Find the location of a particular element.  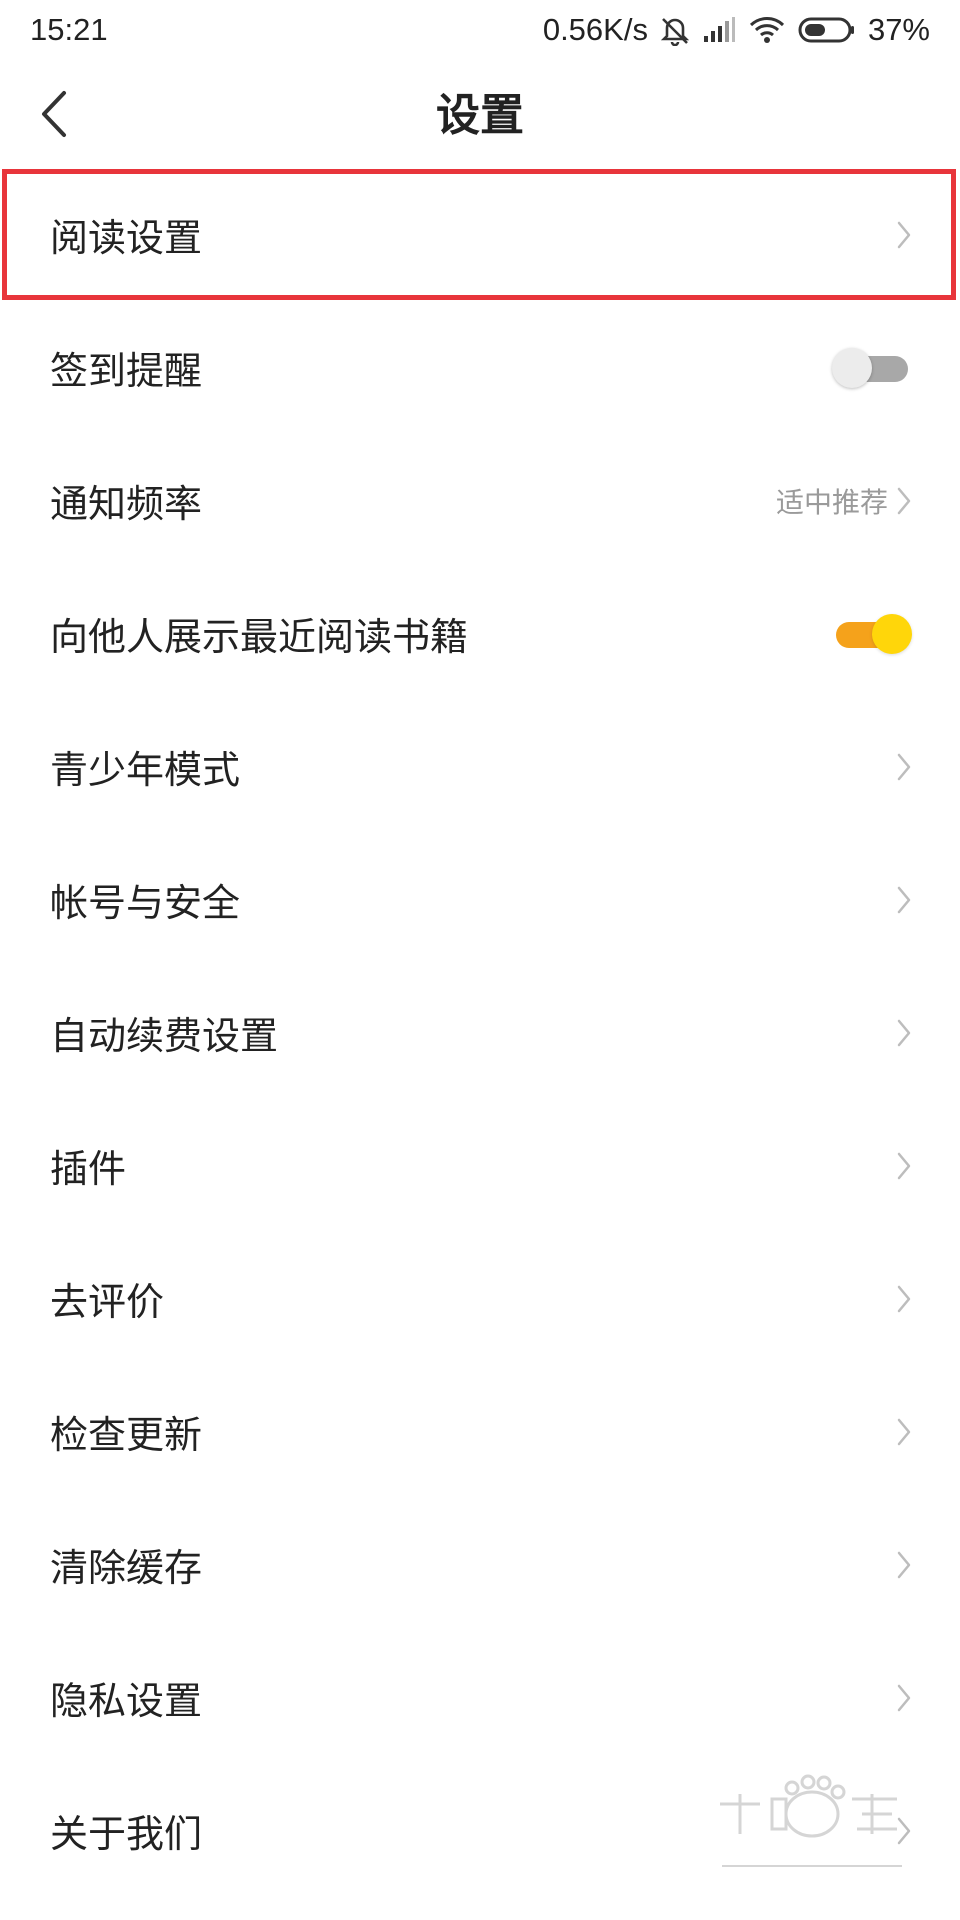

settings-item-label: 检查更新 is located at coordinates (126, 1435).